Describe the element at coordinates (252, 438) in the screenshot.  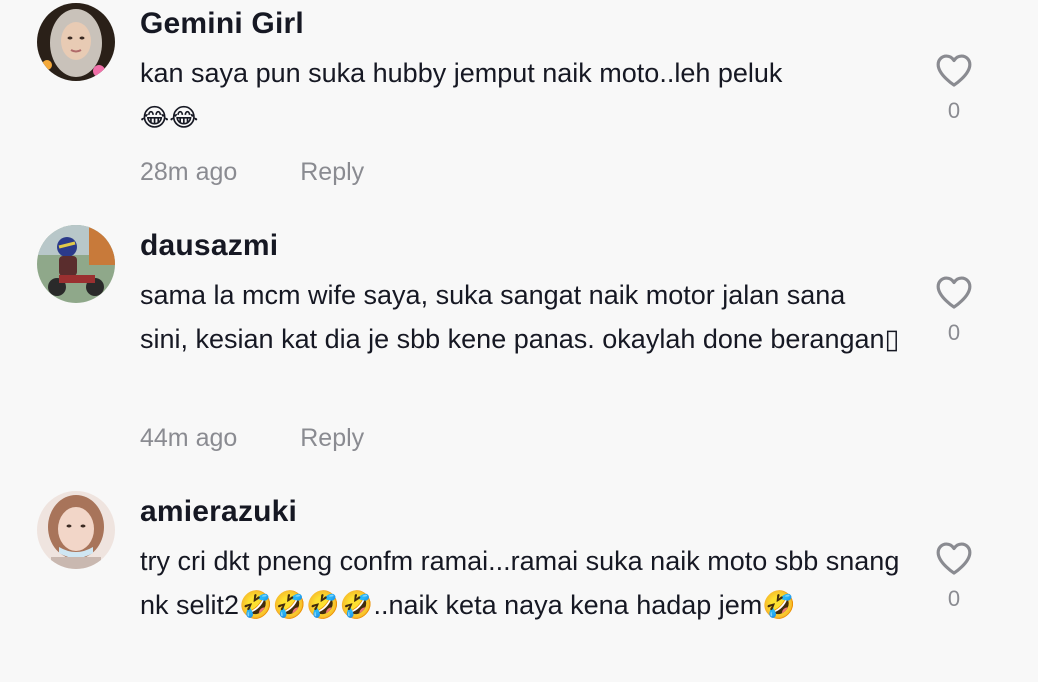
I see `comment-meta: 44m ago Reply` at that location.